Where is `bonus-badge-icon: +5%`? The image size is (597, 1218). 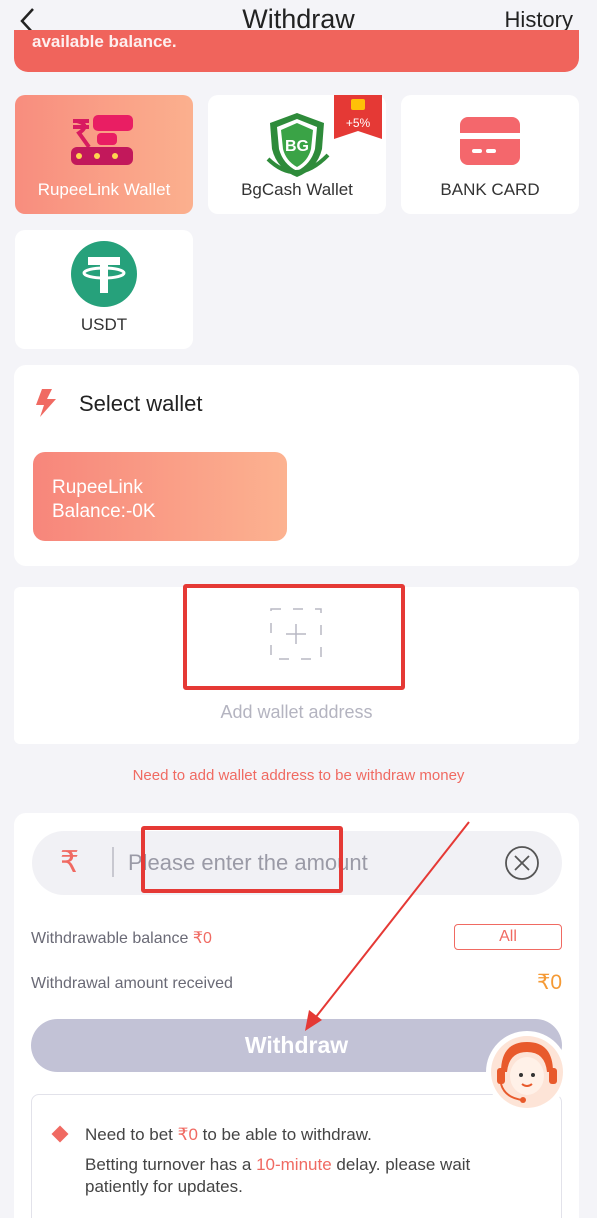 bonus-badge-icon: +5% is located at coordinates (358, 117).